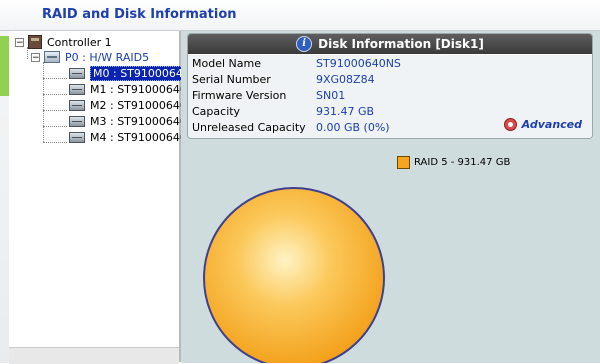 The image size is (600, 364). Describe the element at coordinates (249, 127) in the screenshot. I see `field-label: Unreleased Capacity` at that location.